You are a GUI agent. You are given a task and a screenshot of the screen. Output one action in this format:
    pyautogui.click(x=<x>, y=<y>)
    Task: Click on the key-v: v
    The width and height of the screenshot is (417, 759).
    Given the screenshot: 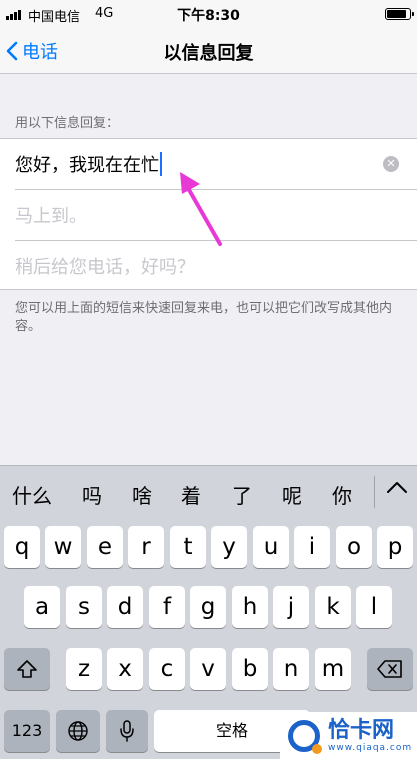 What is the action you would take?
    pyautogui.click(x=208, y=669)
    